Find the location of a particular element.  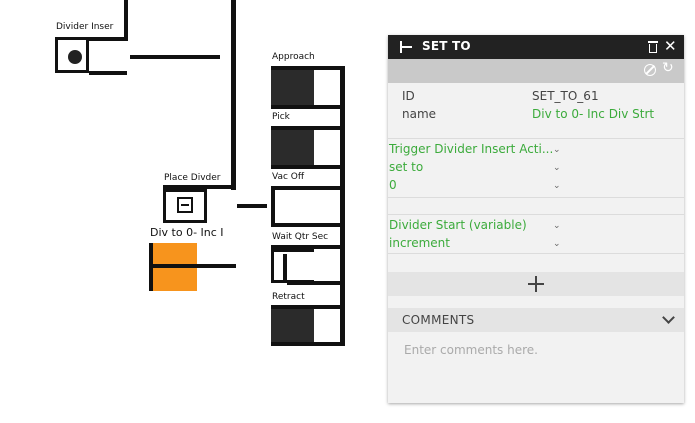

node-label-wait-qtr-sec: Wait Qtr Sec is located at coordinates (300, 237).